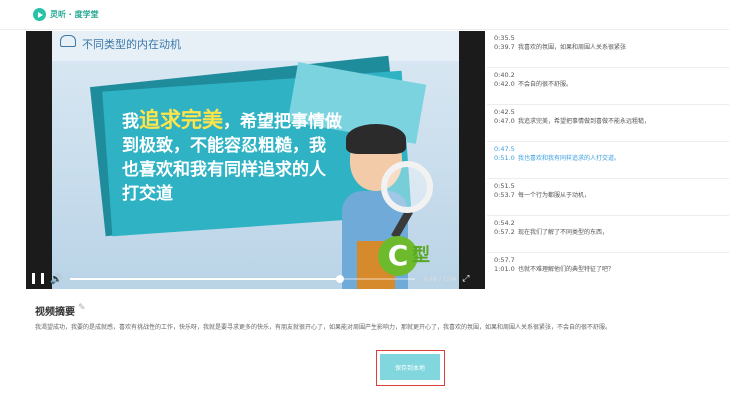  Describe the element at coordinates (566, 269) in the screenshot. I see `transcript-text: 也就不难理解他们的典型特征了吧？` at that location.